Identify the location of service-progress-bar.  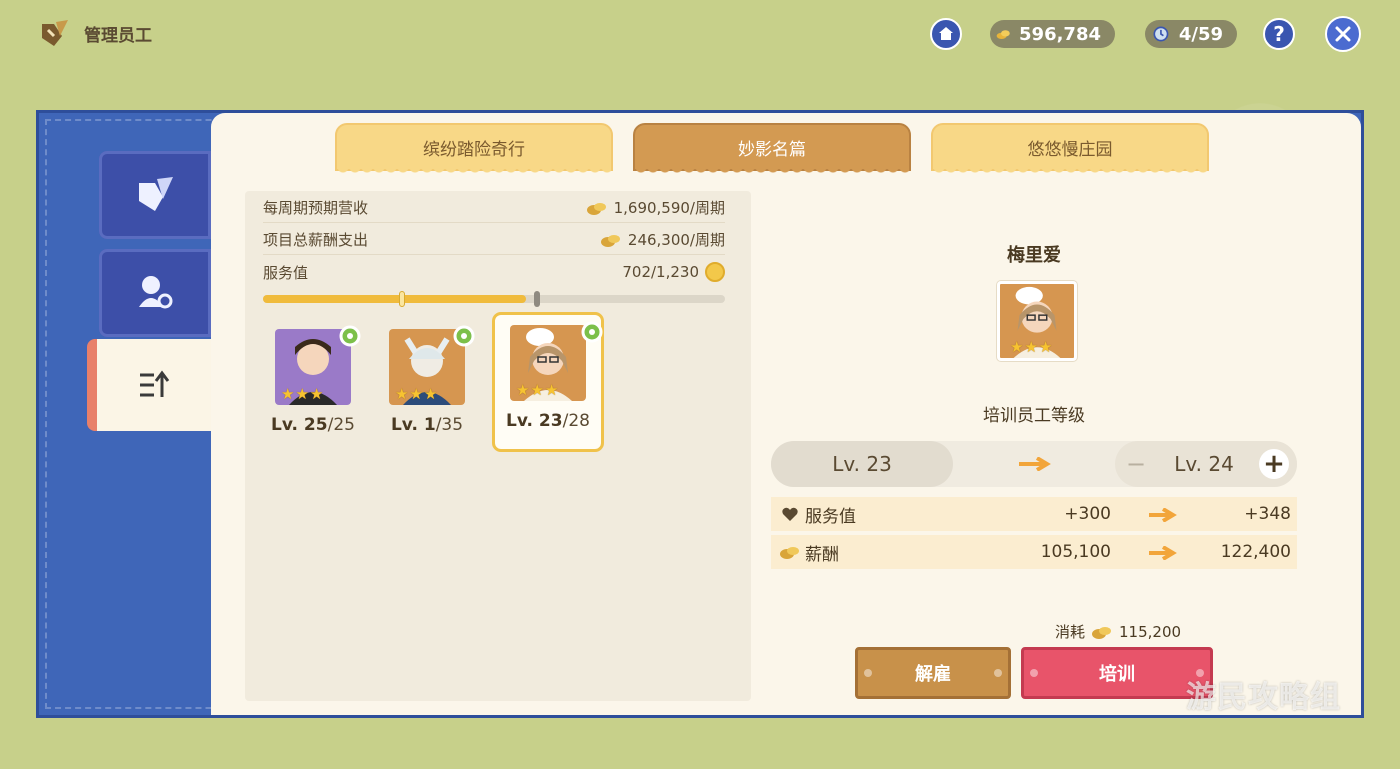
(494, 299).